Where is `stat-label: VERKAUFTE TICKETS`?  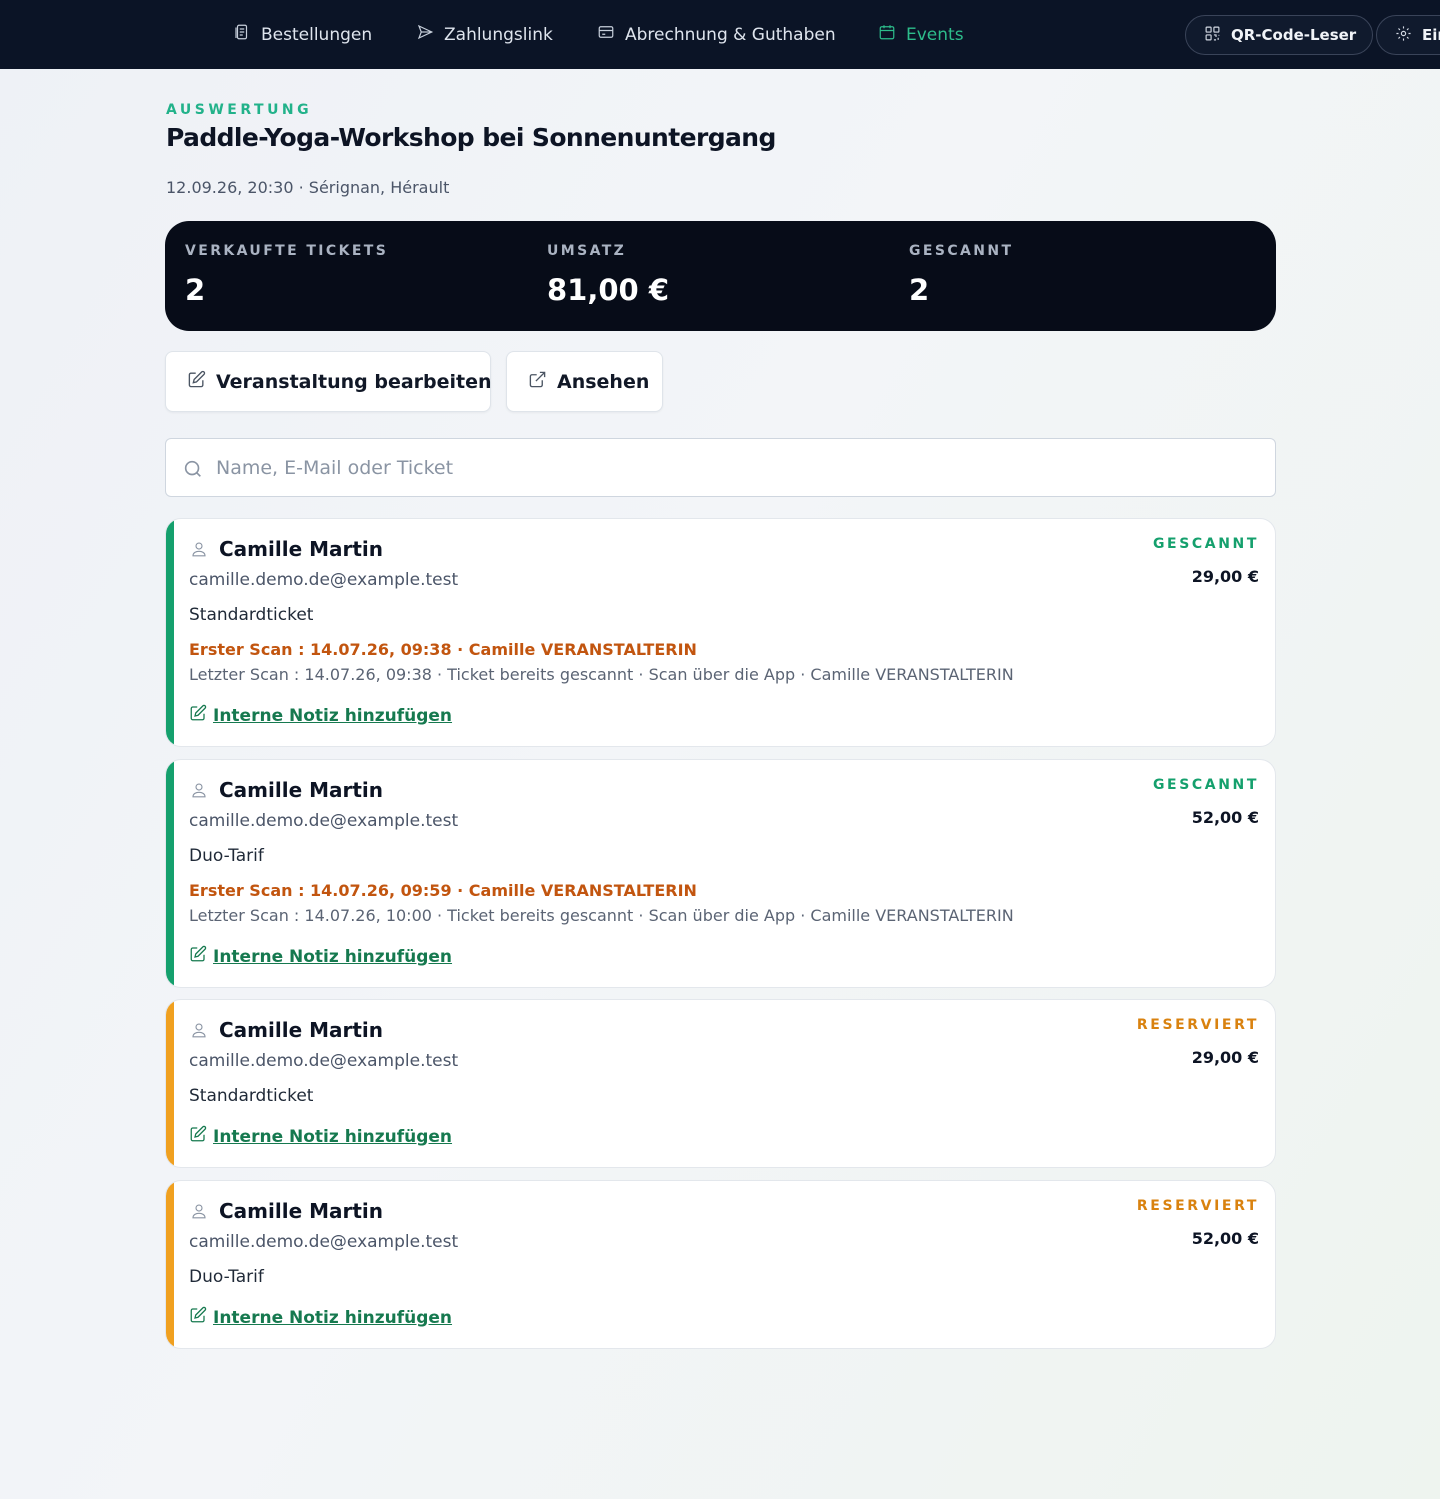 stat-label: VERKAUFTE TICKETS is located at coordinates (287, 251).